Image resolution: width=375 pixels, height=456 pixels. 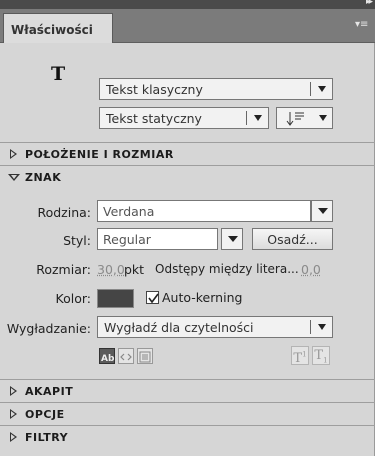 What do you see at coordinates (154, 89) in the screenshot?
I see `text-engine-value: Tekst klasyczny` at bounding box center [154, 89].